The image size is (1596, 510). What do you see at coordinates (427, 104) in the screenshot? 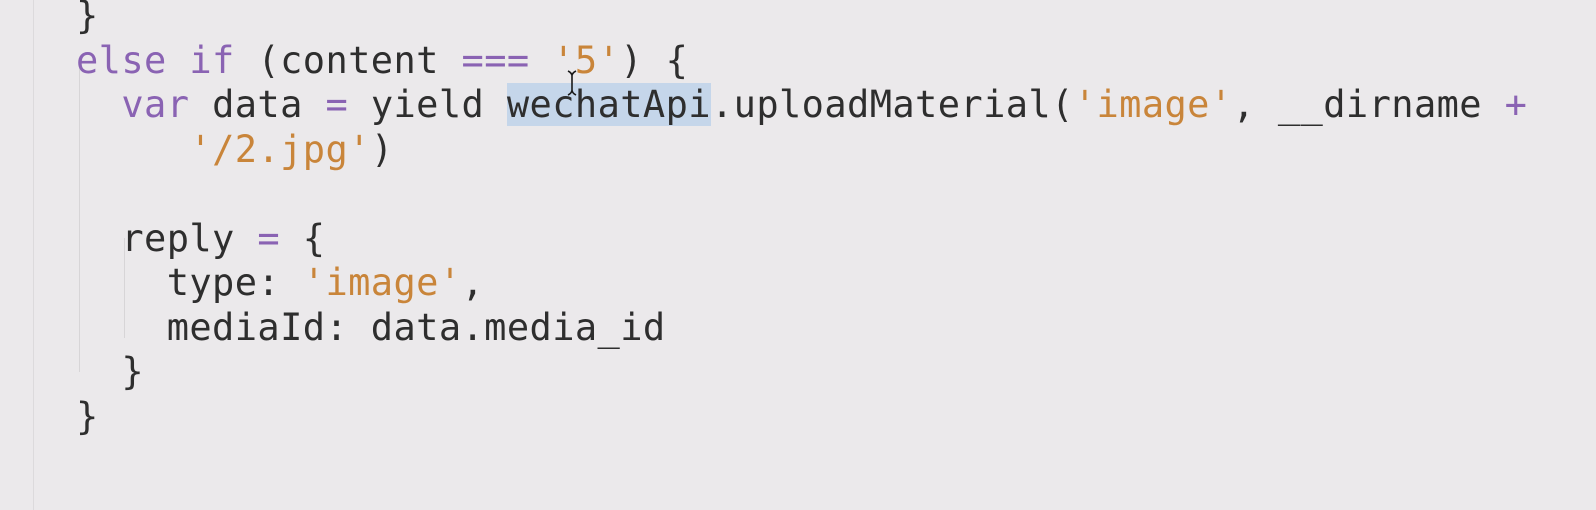
I see `code-token: yield` at bounding box center [427, 104].